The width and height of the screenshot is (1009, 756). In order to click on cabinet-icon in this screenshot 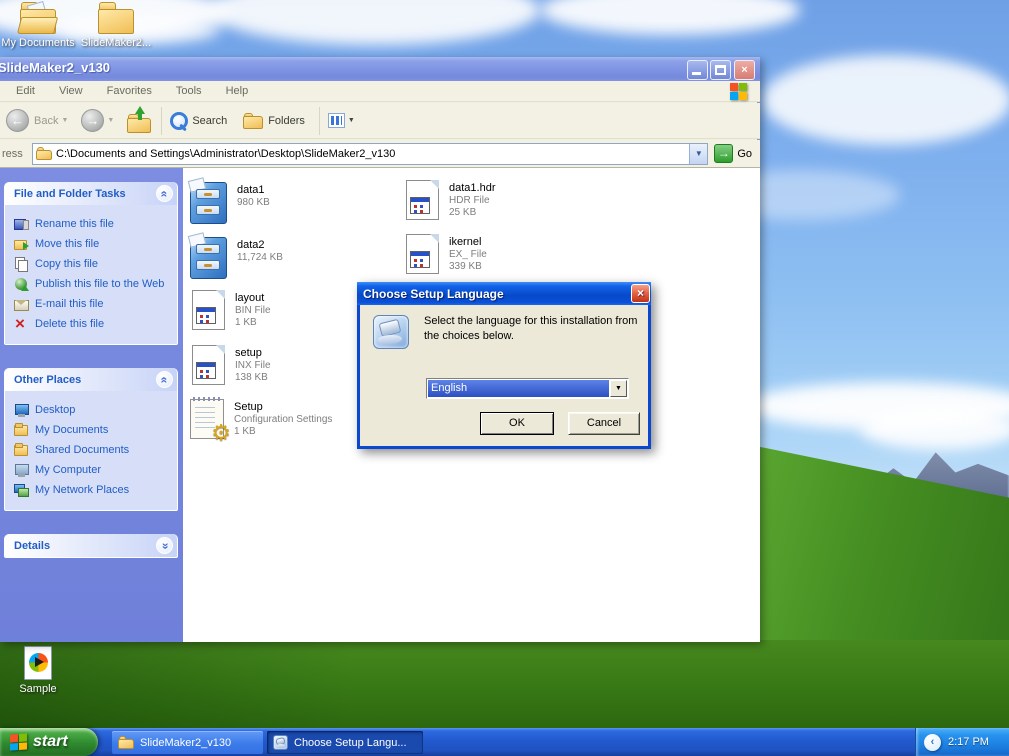, I will do `click(207, 255)`.